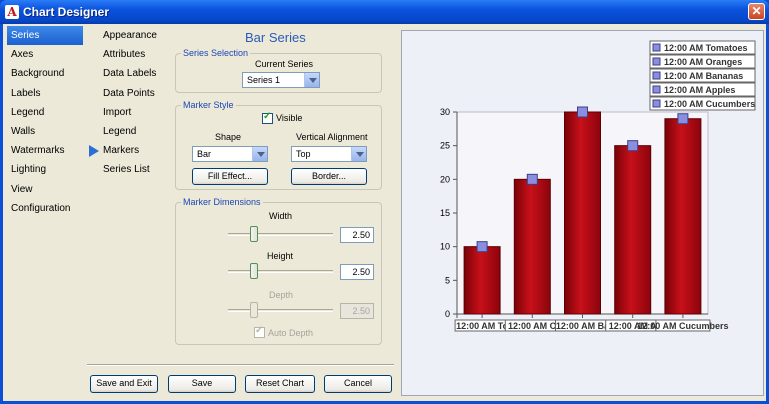 The height and width of the screenshot is (404, 769). I want to click on save-and-exit-button: Save and Exit, so click(124, 384).